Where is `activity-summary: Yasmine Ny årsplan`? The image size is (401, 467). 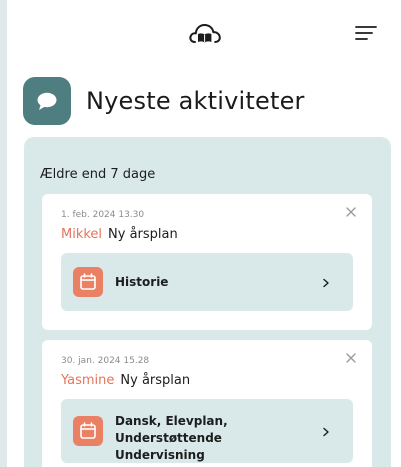 activity-summary: Yasmine Ny årsplan is located at coordinates (125, 380).